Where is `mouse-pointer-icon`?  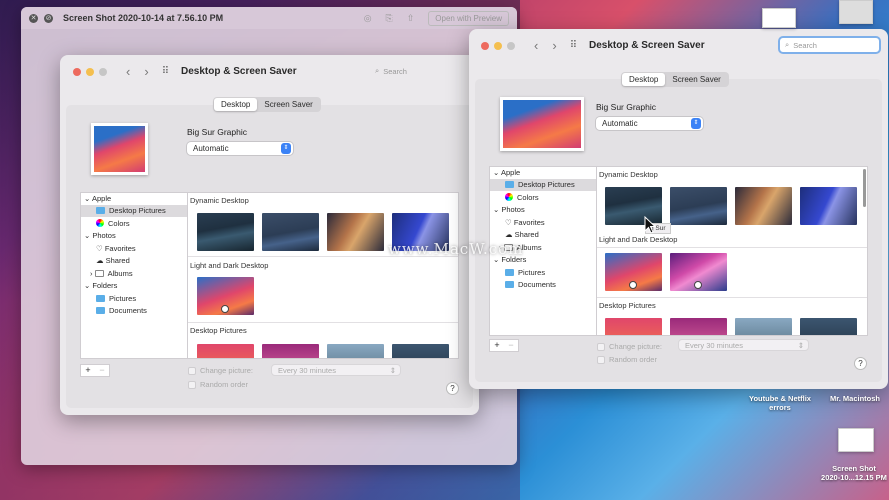 mouse-pointer-icon is located at coordinates (650, 225).